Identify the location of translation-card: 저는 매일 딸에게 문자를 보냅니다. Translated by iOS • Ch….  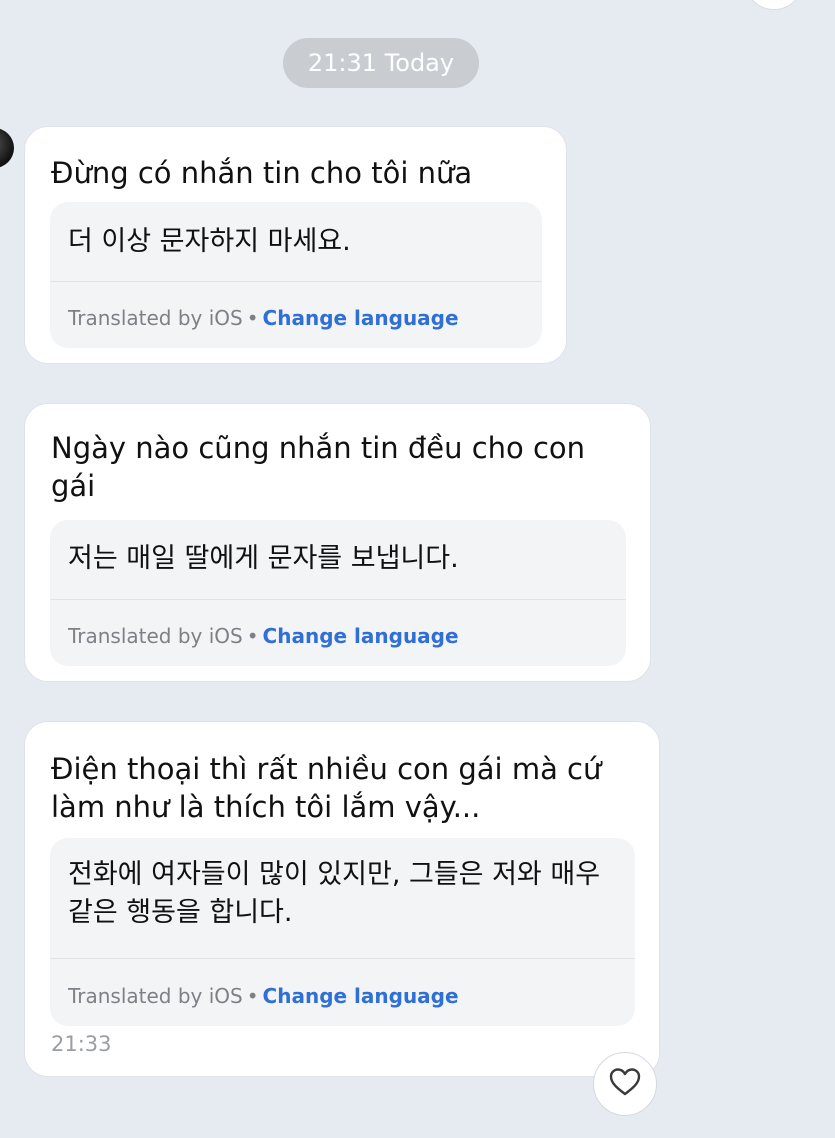
(338, 593).